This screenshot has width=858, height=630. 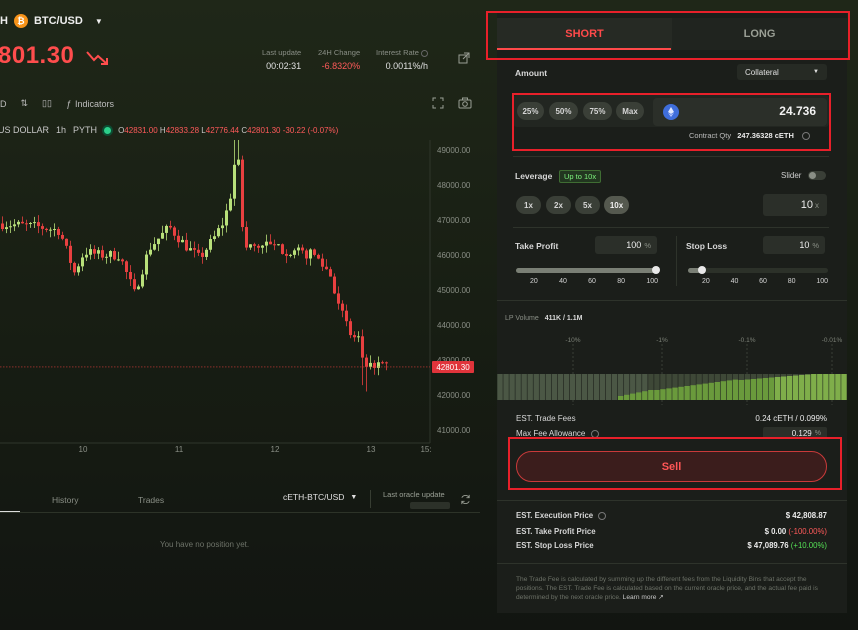 What do you see at coordinates (371, 449) in the screenshot?
I see `x-tick-label: 13` at bounding box center [371, 449].